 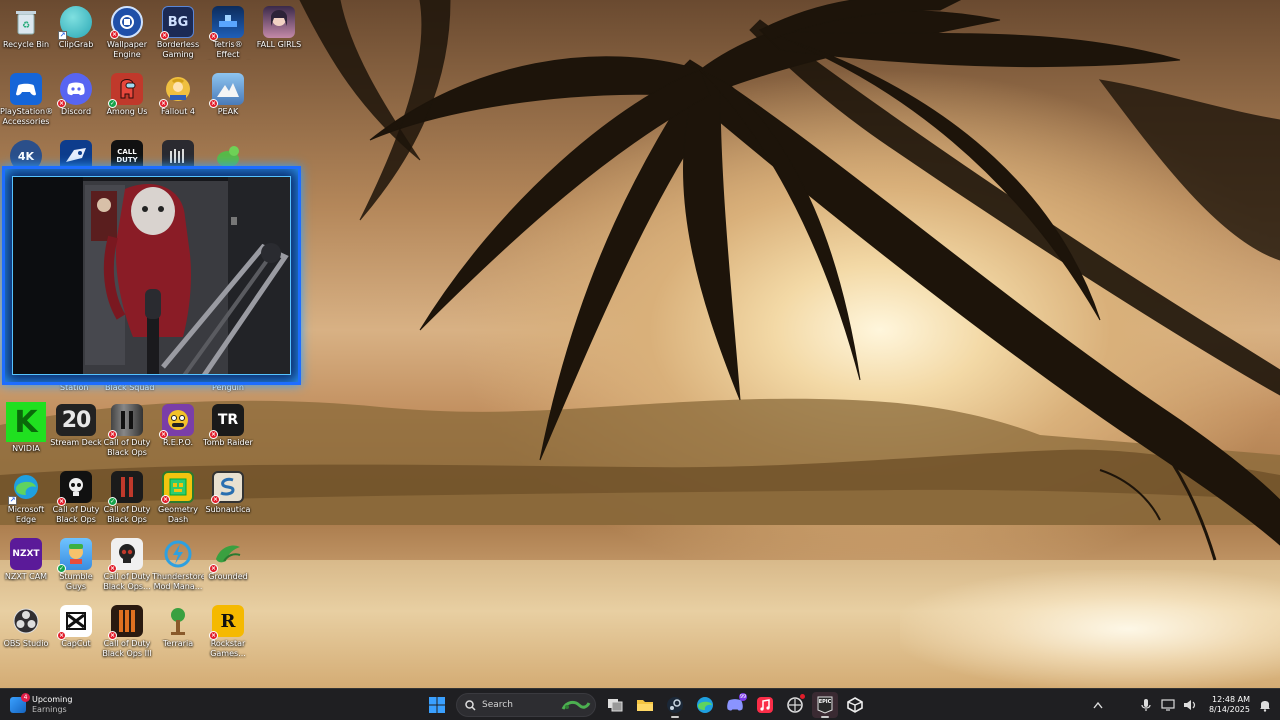 I want to click on bell-icon, so click(x=1265, y=706).